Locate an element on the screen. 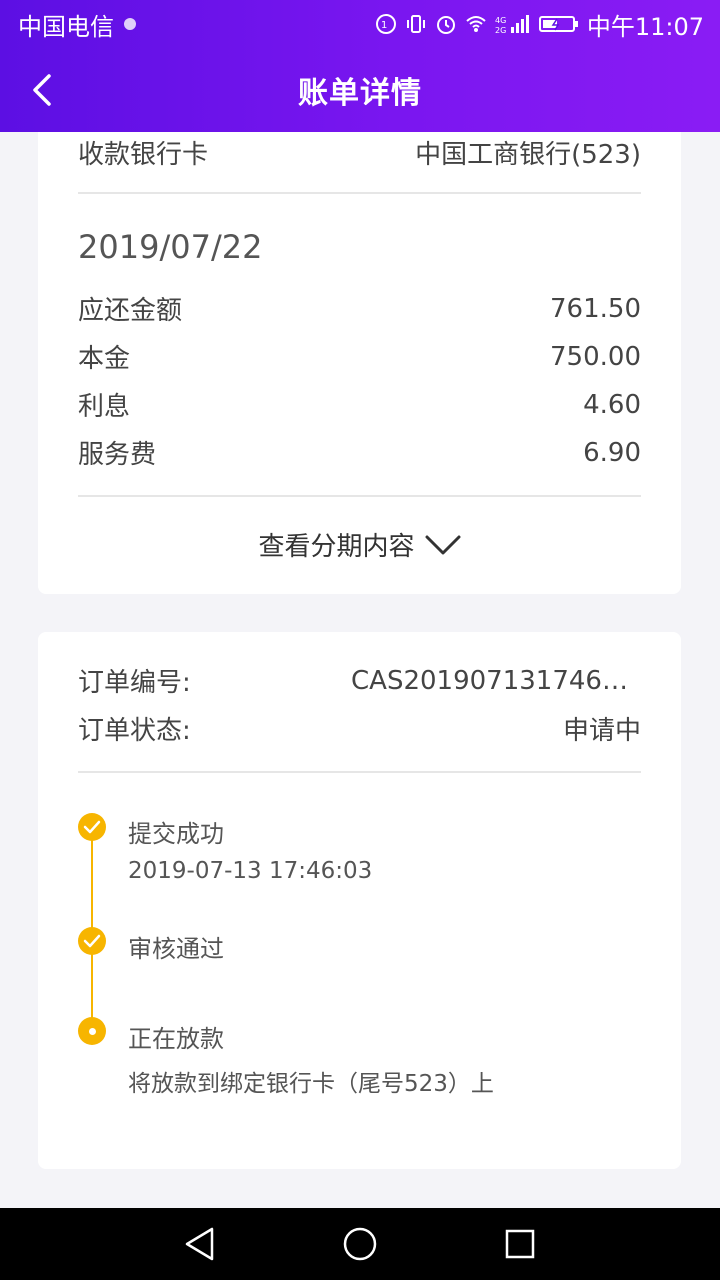  system-nav-bar is located at coordinates (360, 1244).